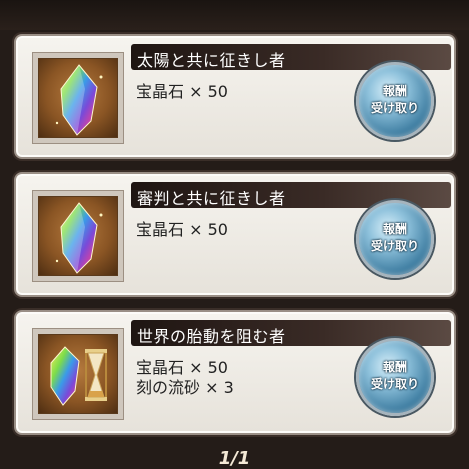 This screenshot has height=469, width=469. Describe the element at coordinates (211, 336) in the screenshot. I see `mission-title: 世界の胎動を阻む者` at that location.